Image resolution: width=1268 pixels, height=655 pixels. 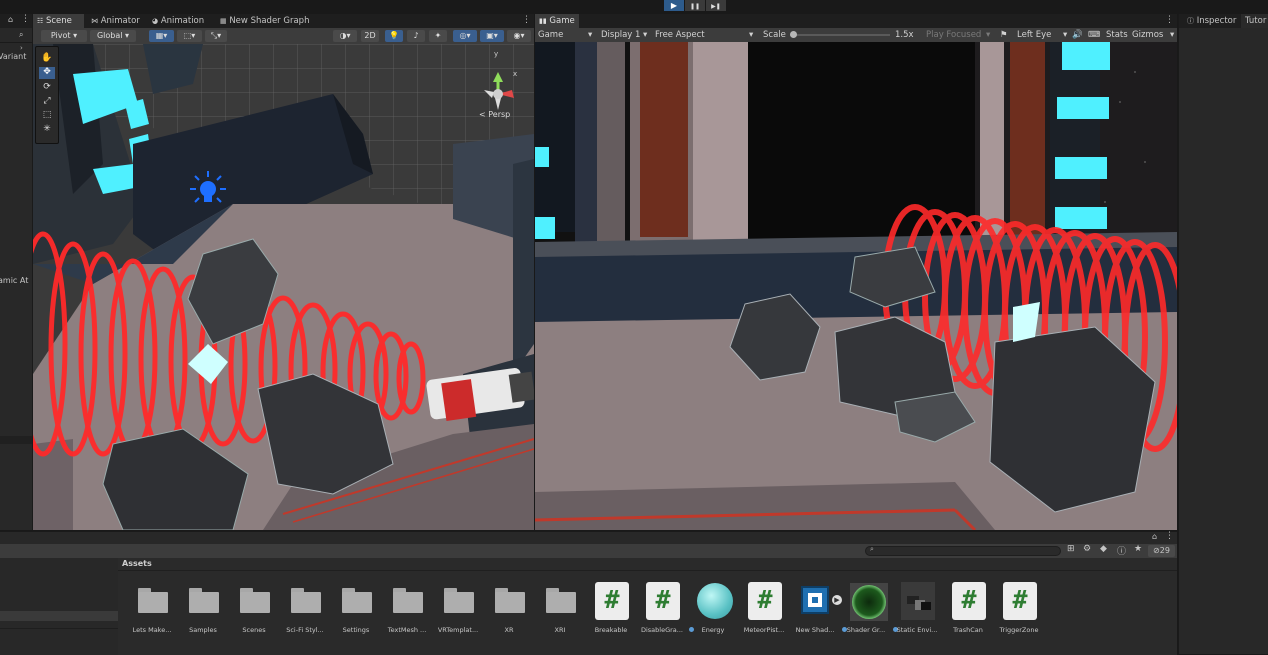 What do you see at coordinates (345, 36) in the screenshot?
I see `draw-mode-dropdown: ◑▾` at bounding box center [345, 36].